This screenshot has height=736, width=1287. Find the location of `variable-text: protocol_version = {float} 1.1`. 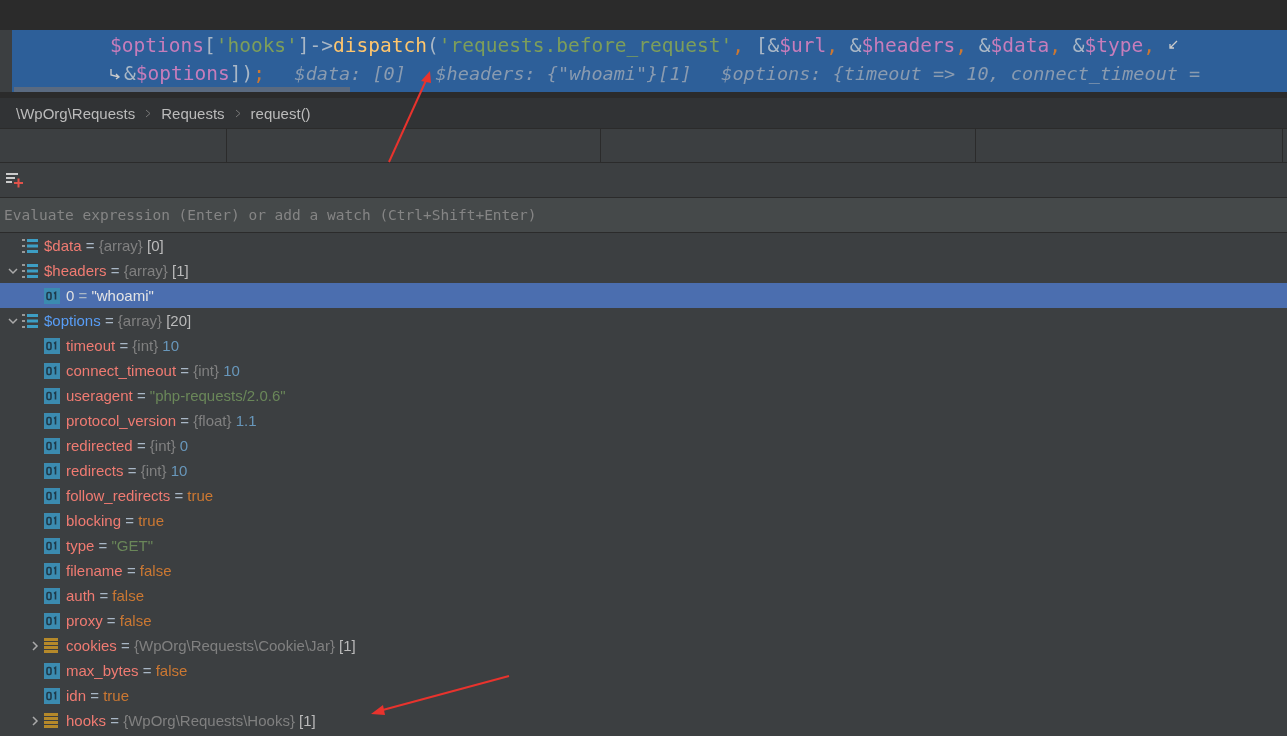

variable-text: protocol_version = {float} 1.1 is located at coordinates (161, 420).